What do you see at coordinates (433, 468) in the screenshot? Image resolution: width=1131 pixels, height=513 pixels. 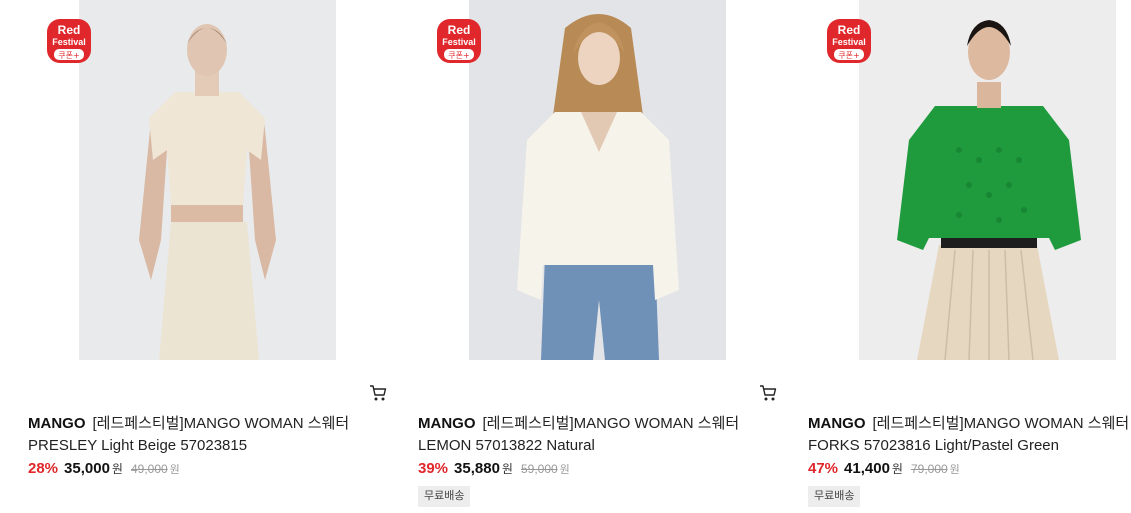 I see `discount-rate: 39%` at bounding box center [433, 468].